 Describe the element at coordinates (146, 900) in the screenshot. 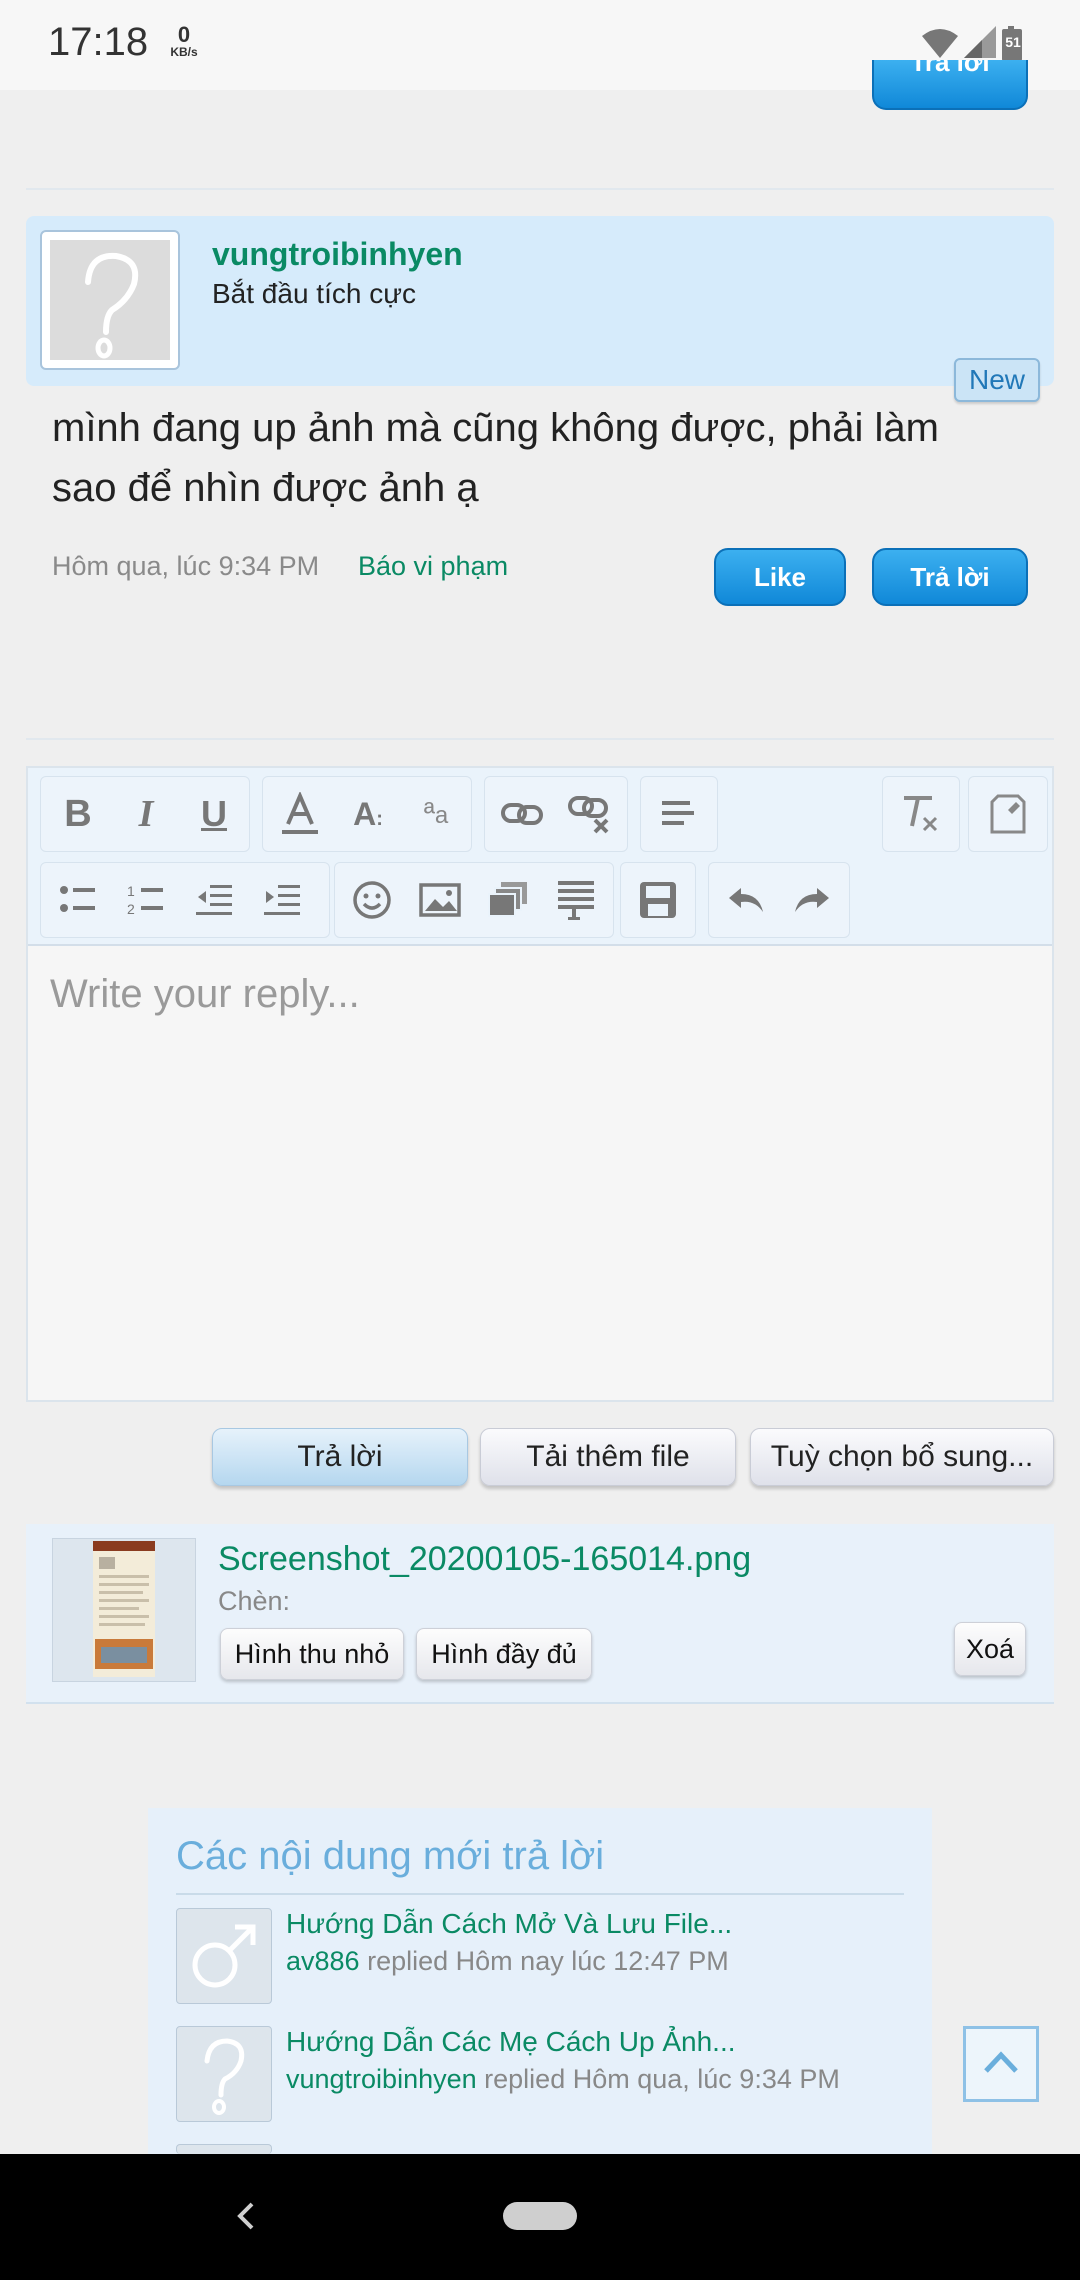

I see `numbered-list-icon: 12` at that location.